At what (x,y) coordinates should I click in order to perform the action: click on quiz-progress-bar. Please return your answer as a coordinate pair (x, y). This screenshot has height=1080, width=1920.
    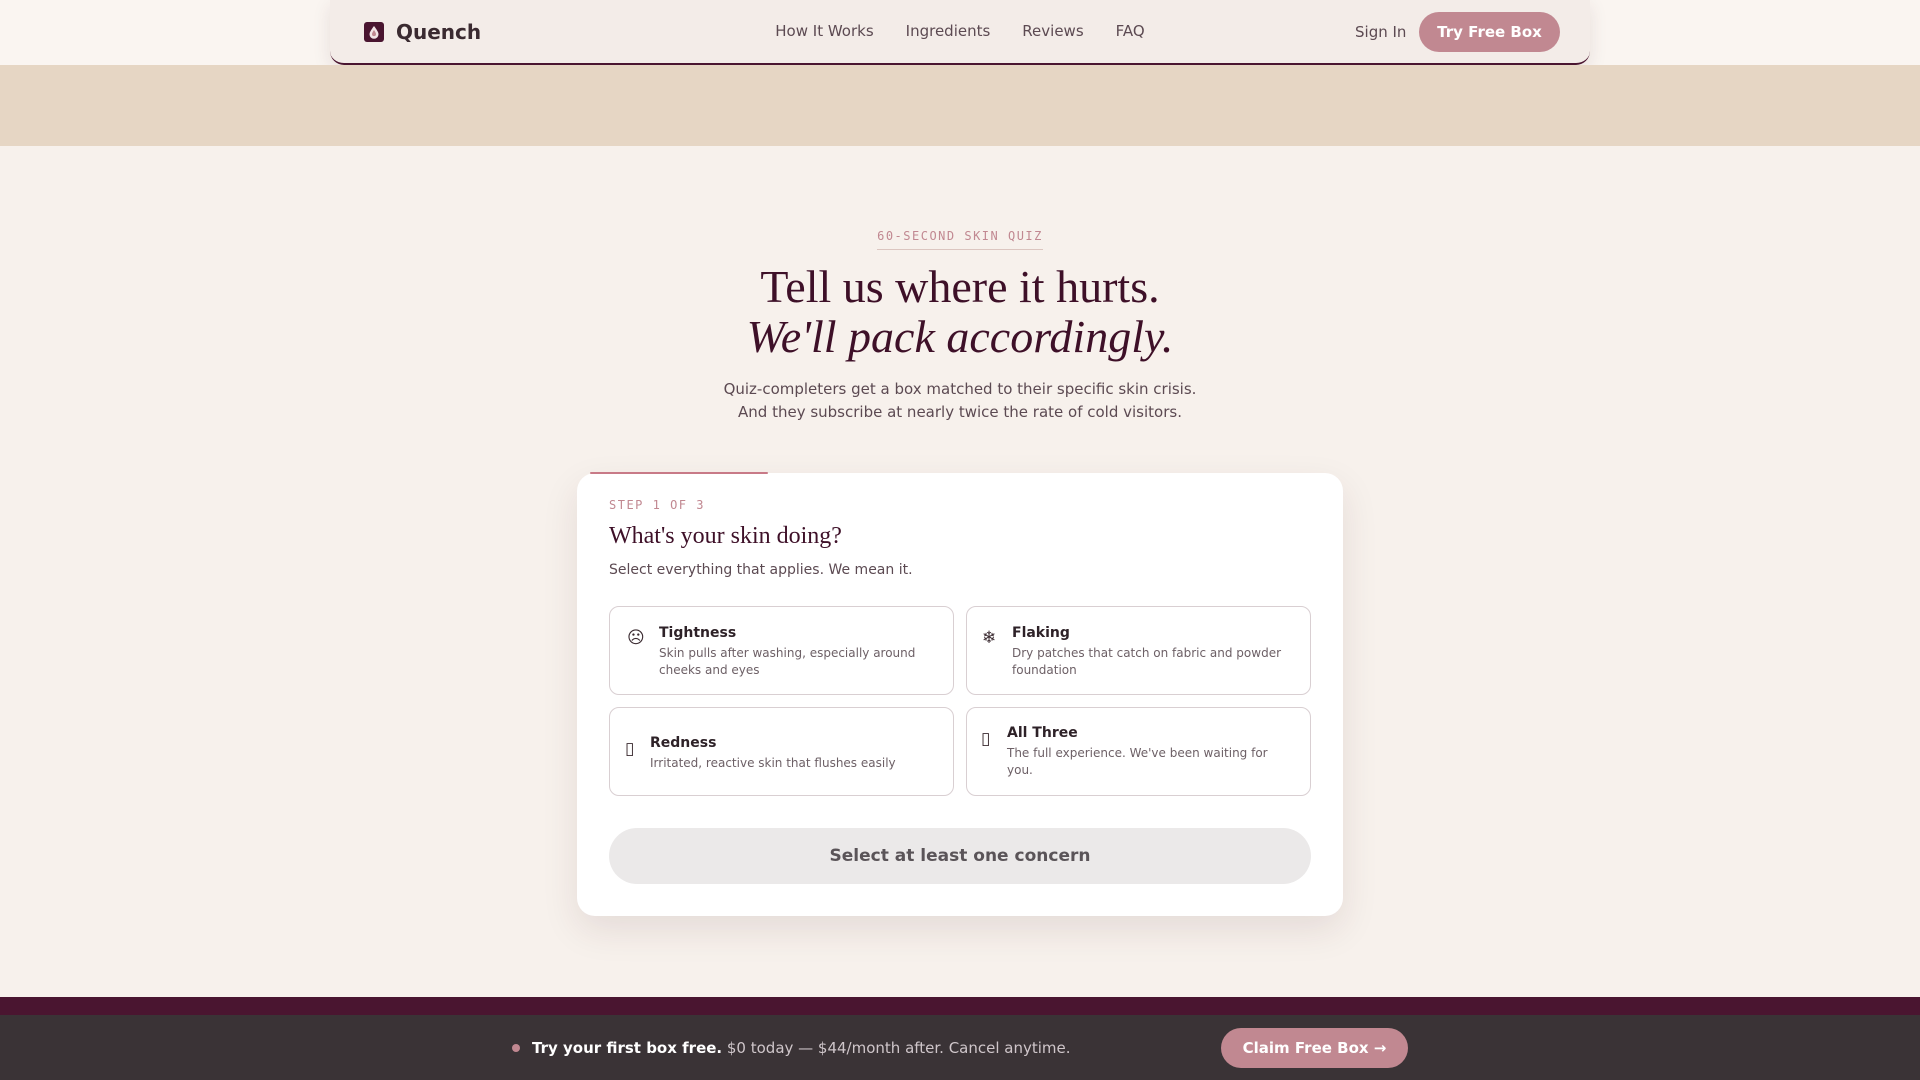
    Looking at the image, I should click on (679, 473).